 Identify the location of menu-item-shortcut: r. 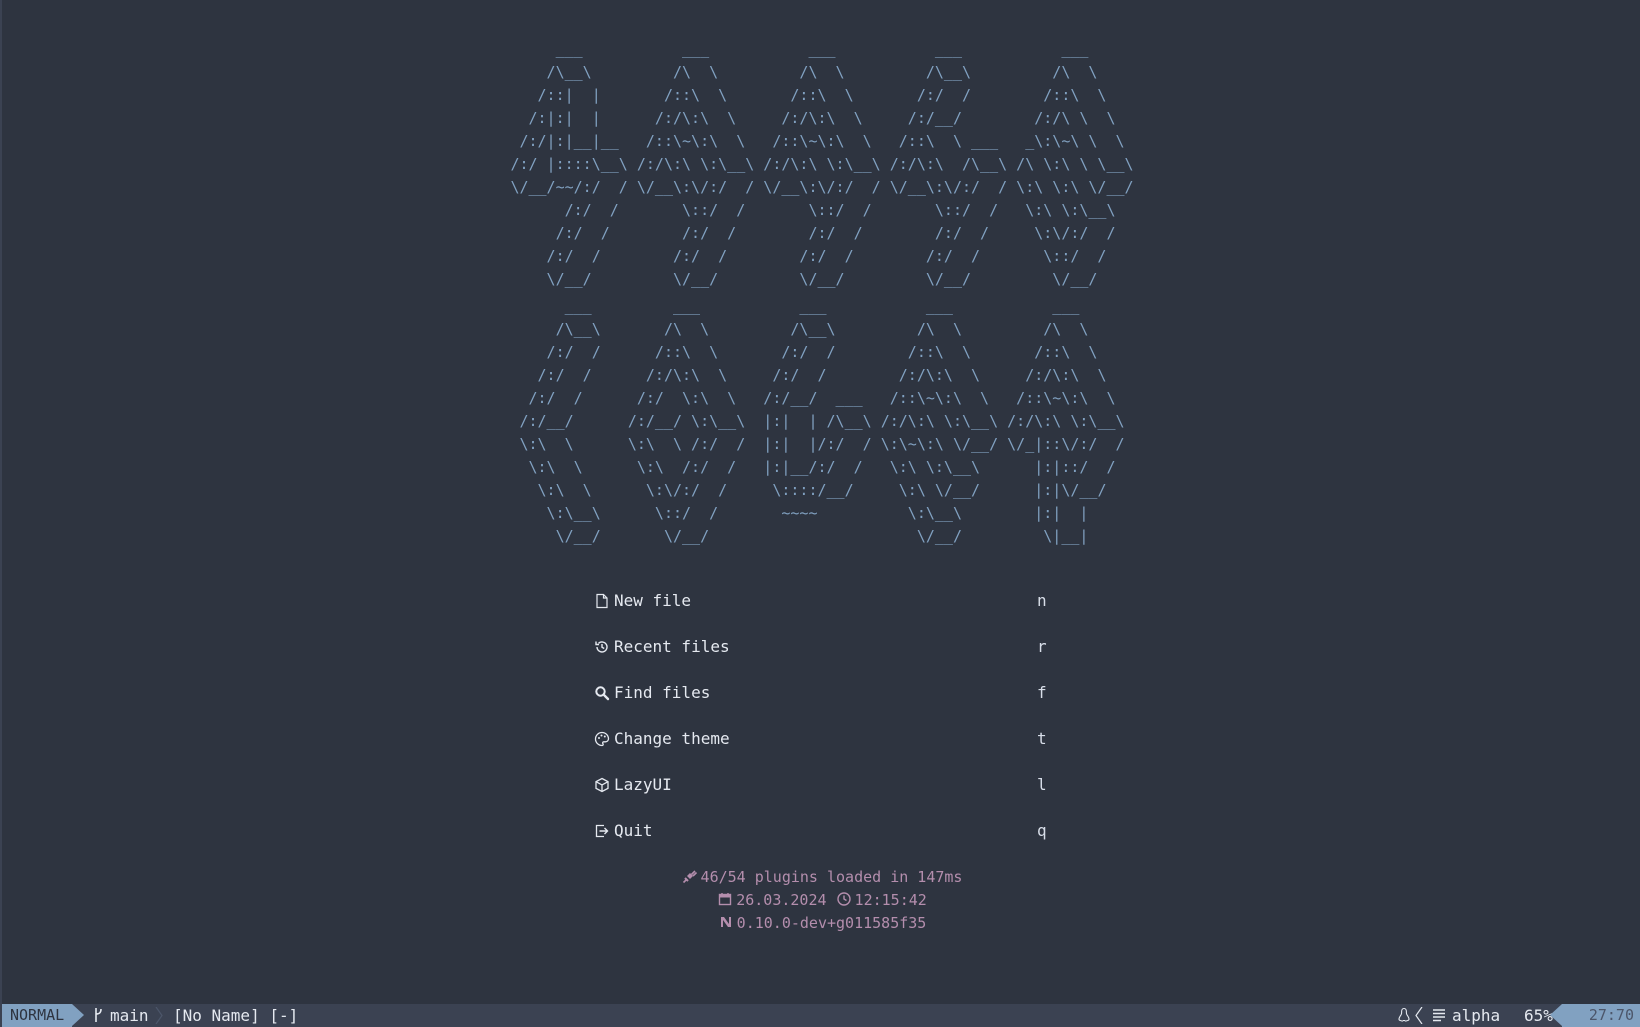
(1042, 646).